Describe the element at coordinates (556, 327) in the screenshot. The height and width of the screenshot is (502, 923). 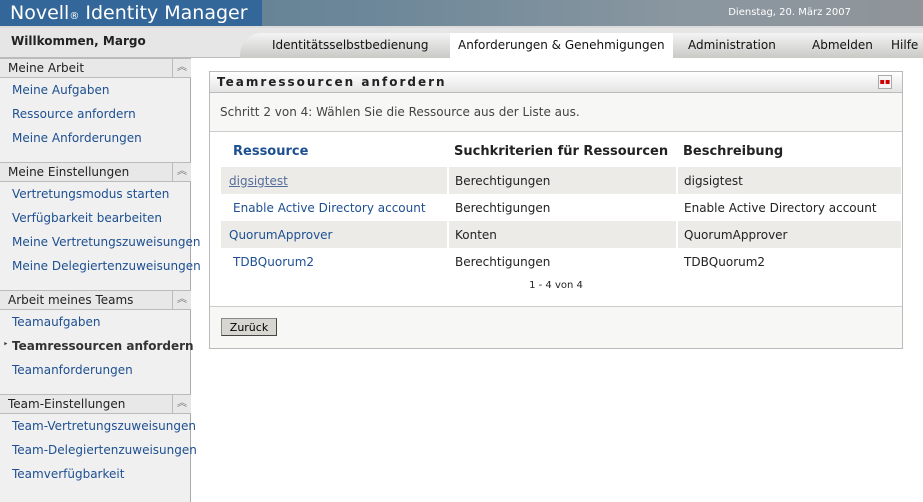
I see `panel-footer: Zurück` at that location.